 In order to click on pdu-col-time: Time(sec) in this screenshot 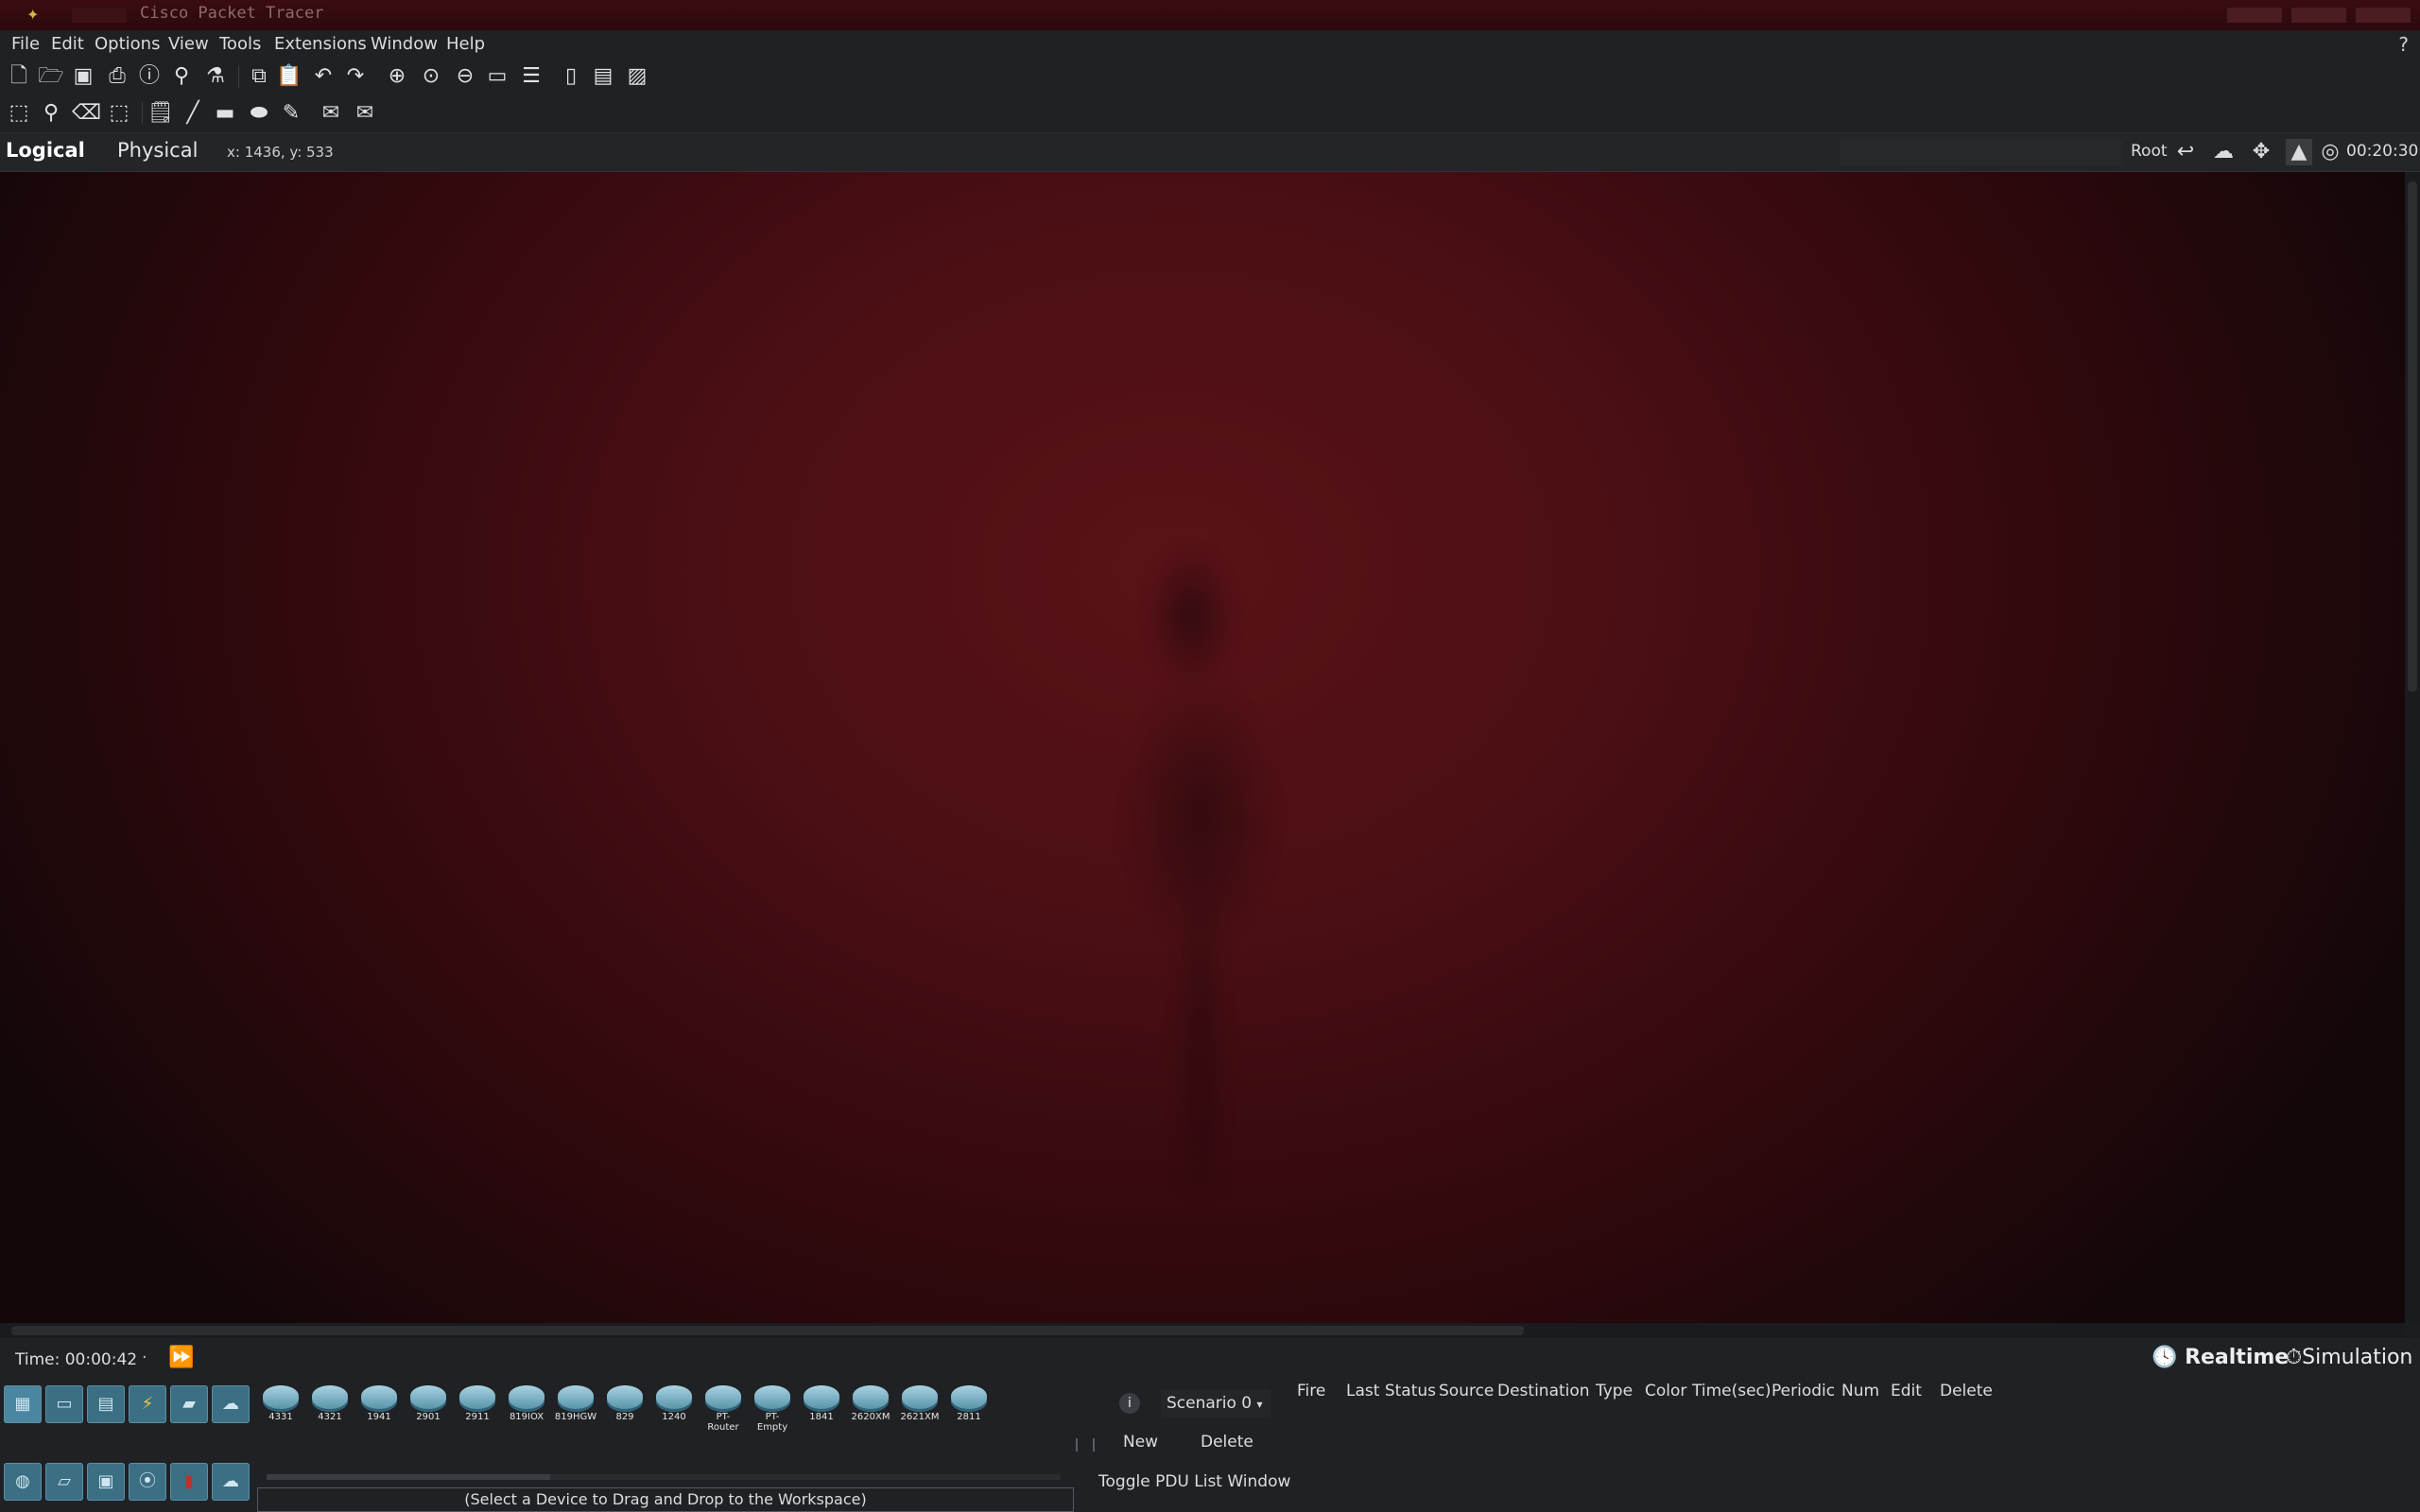, I will do `click(1732, 1391)`.